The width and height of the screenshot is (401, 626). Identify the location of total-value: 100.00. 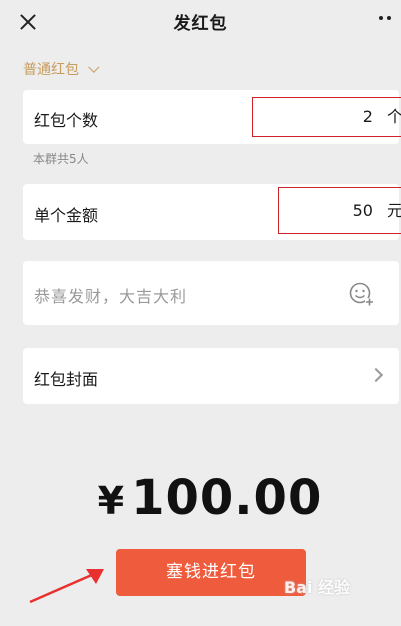
(227, 498).